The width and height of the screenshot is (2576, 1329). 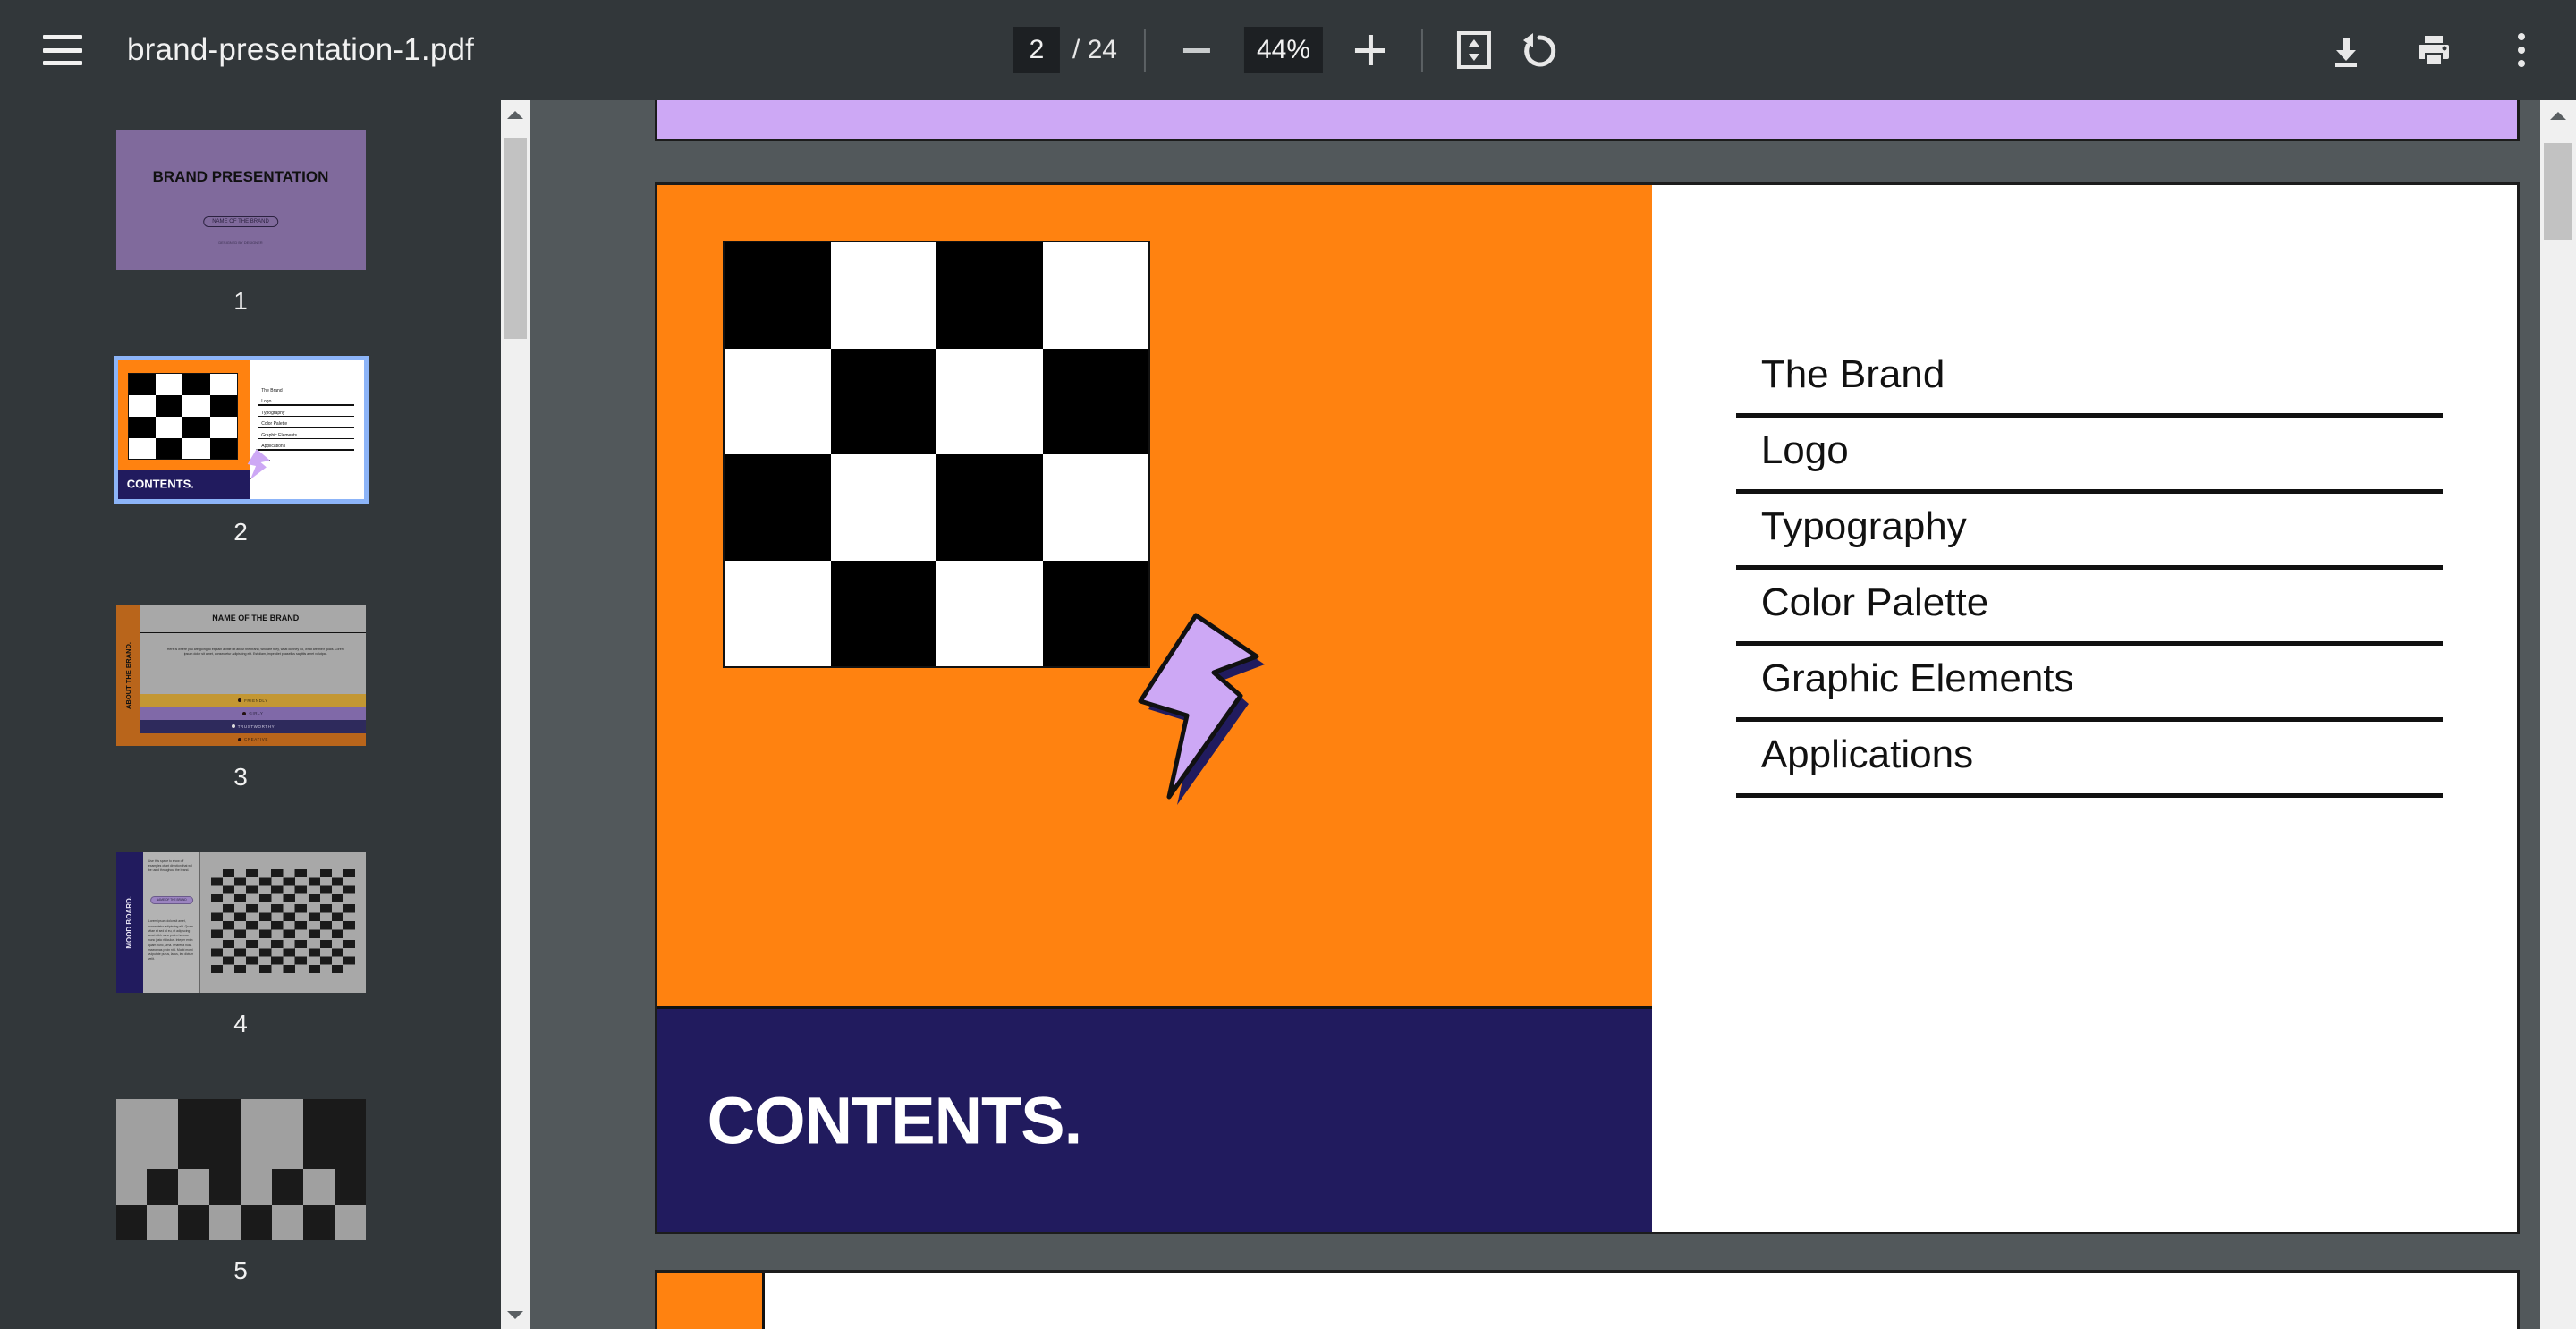 I want to click on toc-label: Applications, so click(x=1867, y=754).